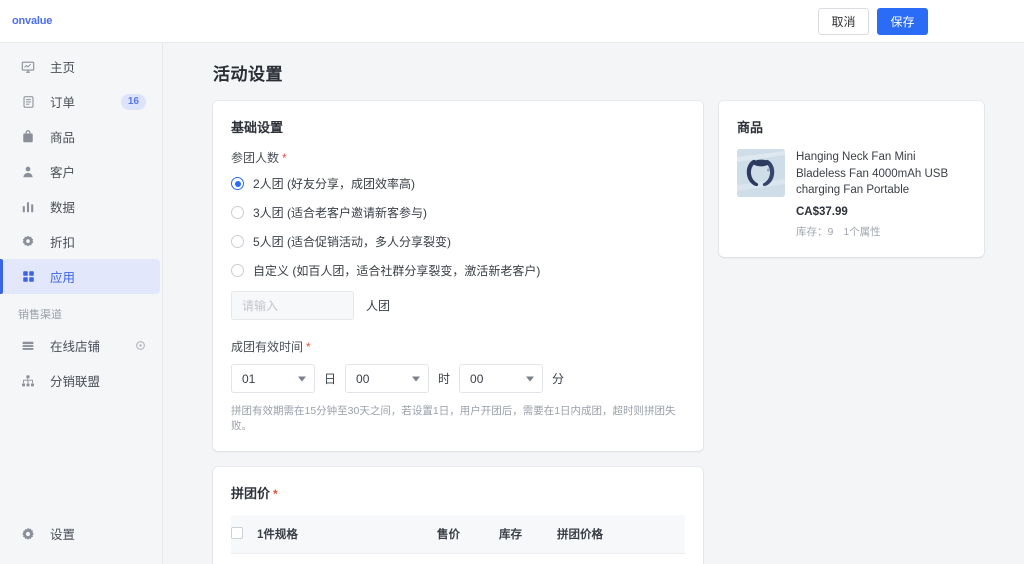 This screenshot has height=564, width=1024. I want to click on custom-size-row: 人团, so click(458, 305).